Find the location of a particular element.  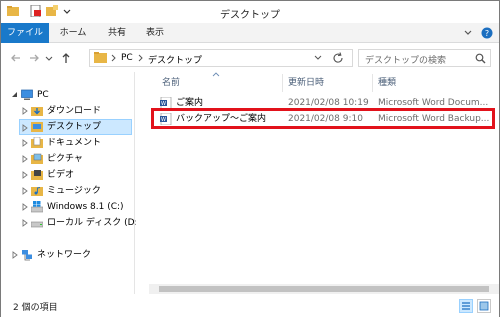

computer-icon is located at coordinates (27, 94).